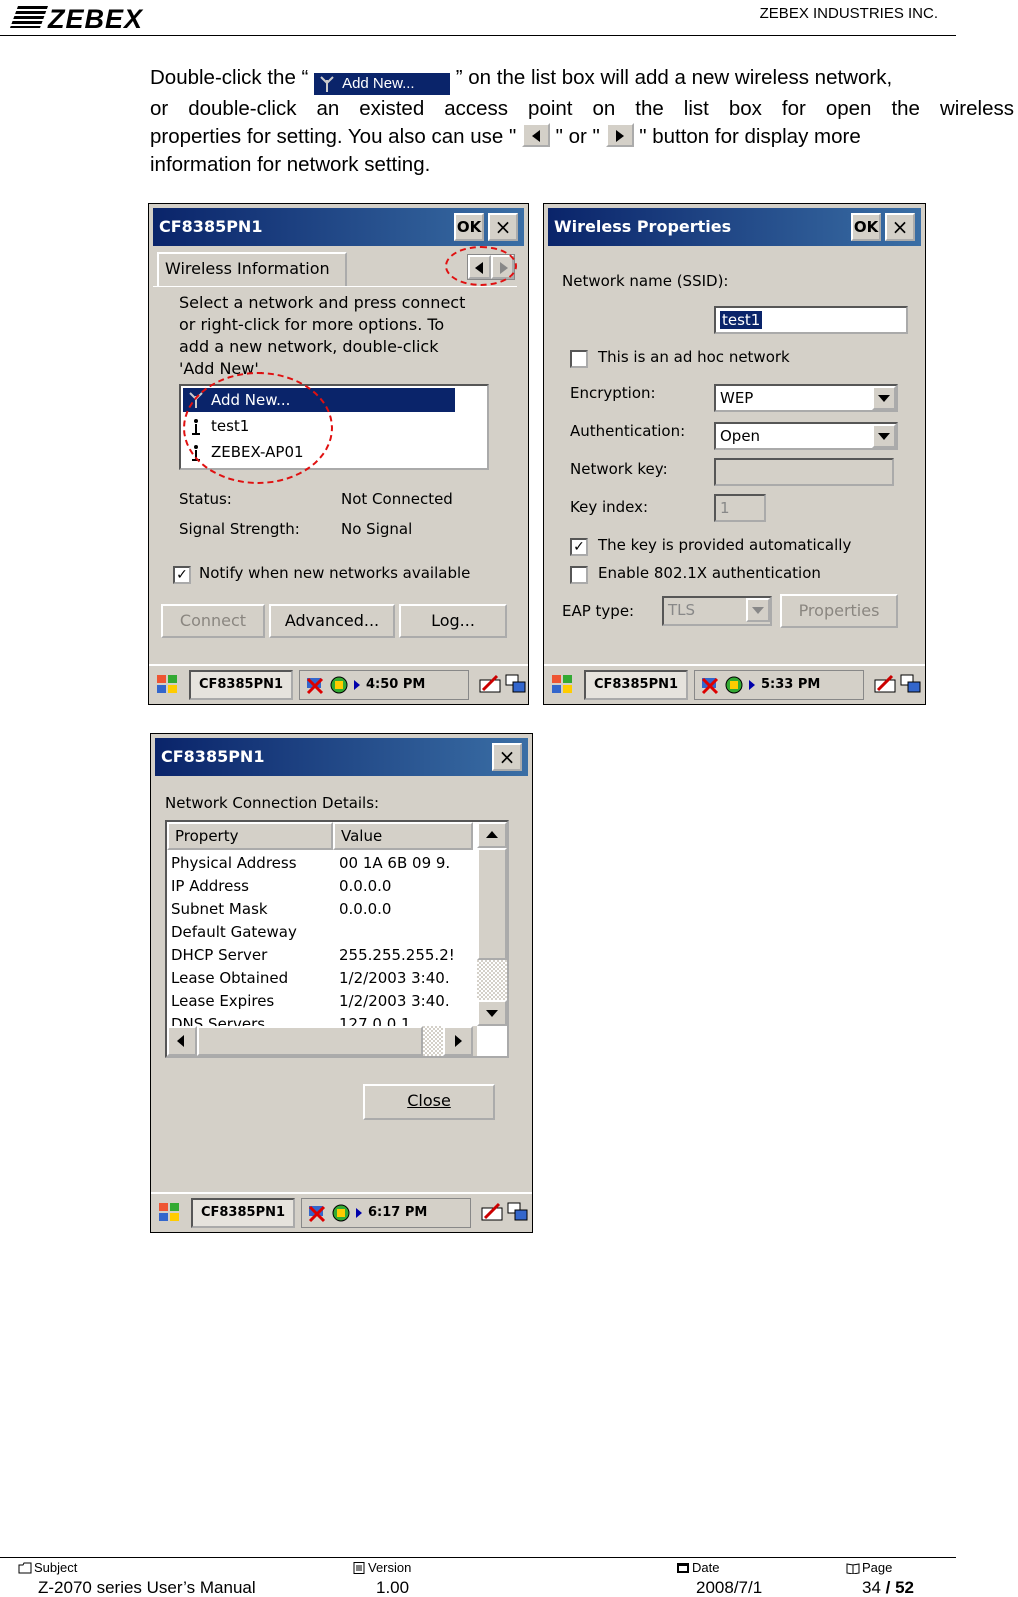  Describe the element at coordinates (839, 611) in the screenshot. I see `properties-button: Properties` at that location.